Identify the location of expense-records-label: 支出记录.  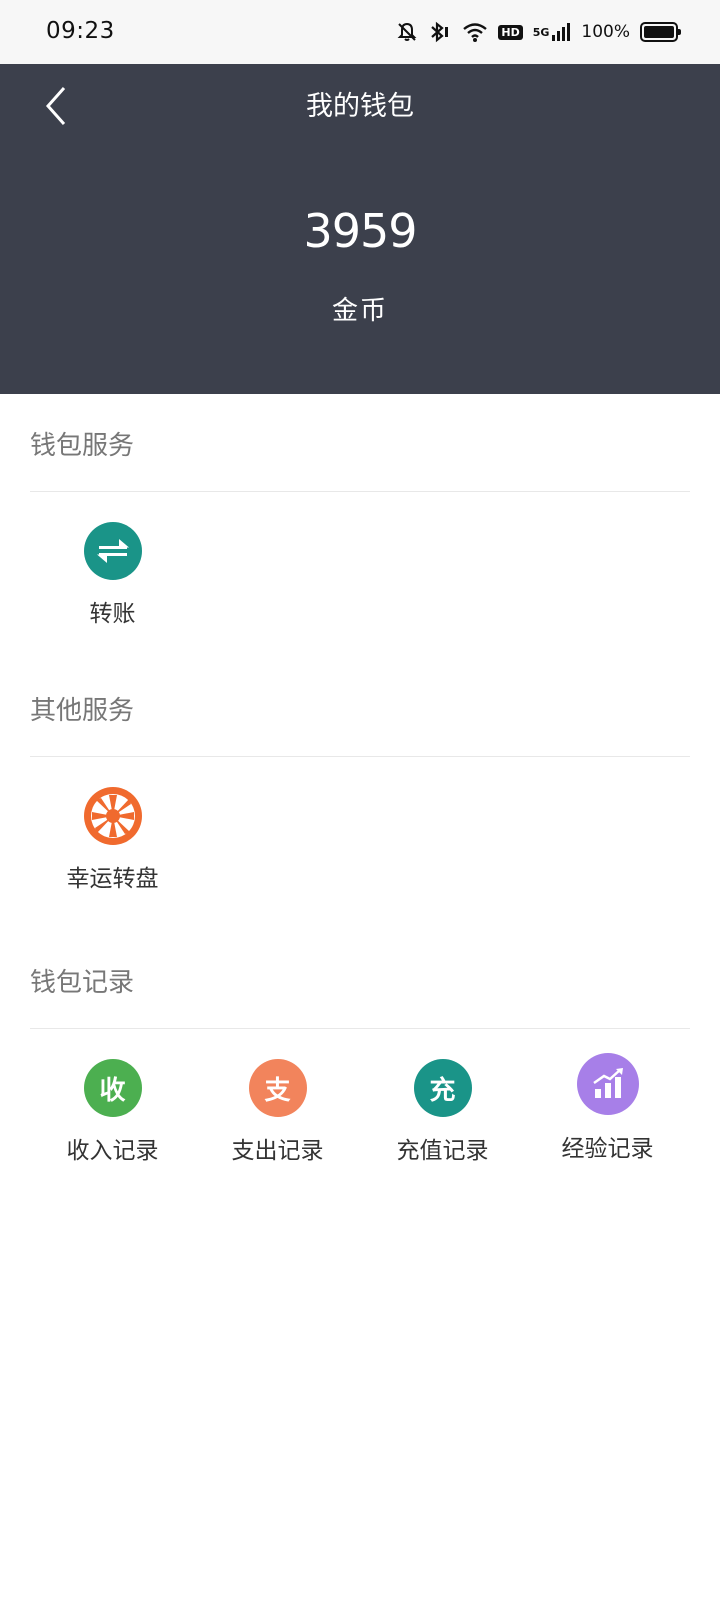
(277, 1151).